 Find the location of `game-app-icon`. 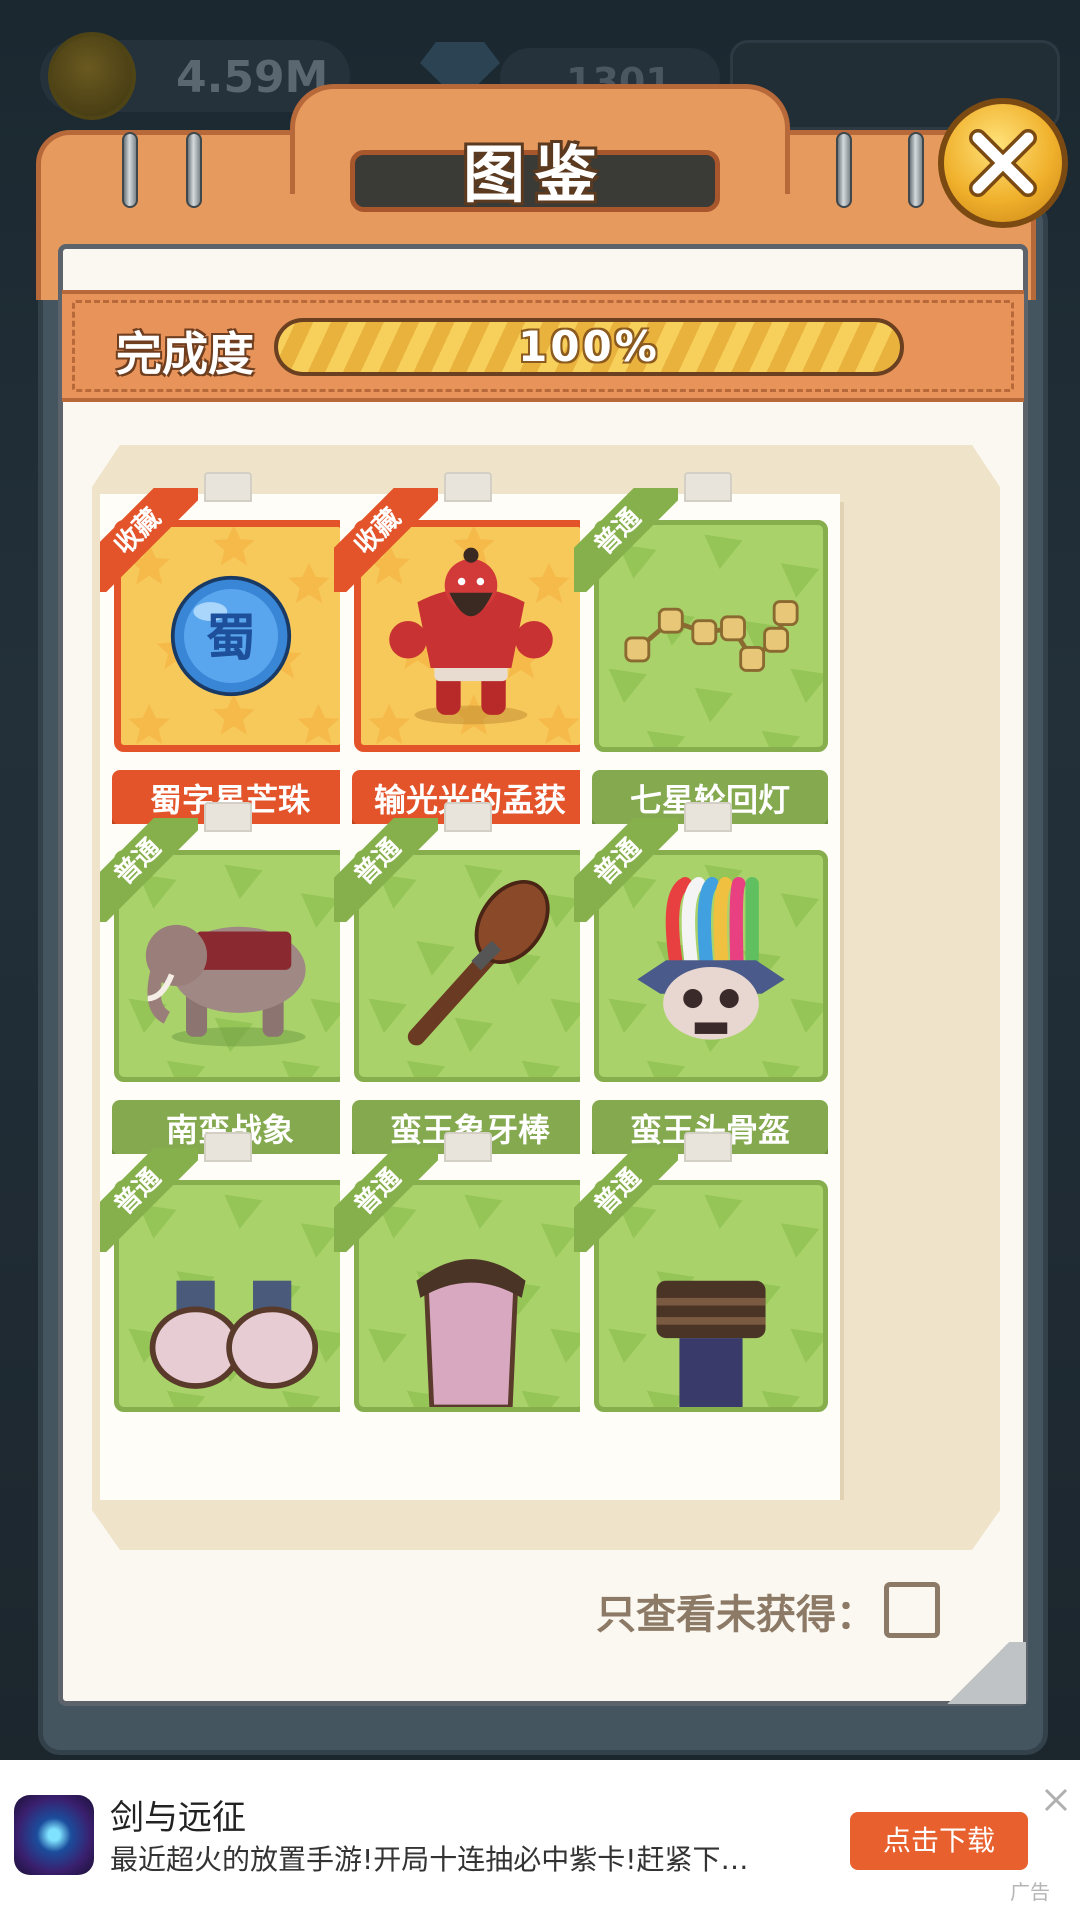

game-app-icon is located at coordinates (54, 1835).